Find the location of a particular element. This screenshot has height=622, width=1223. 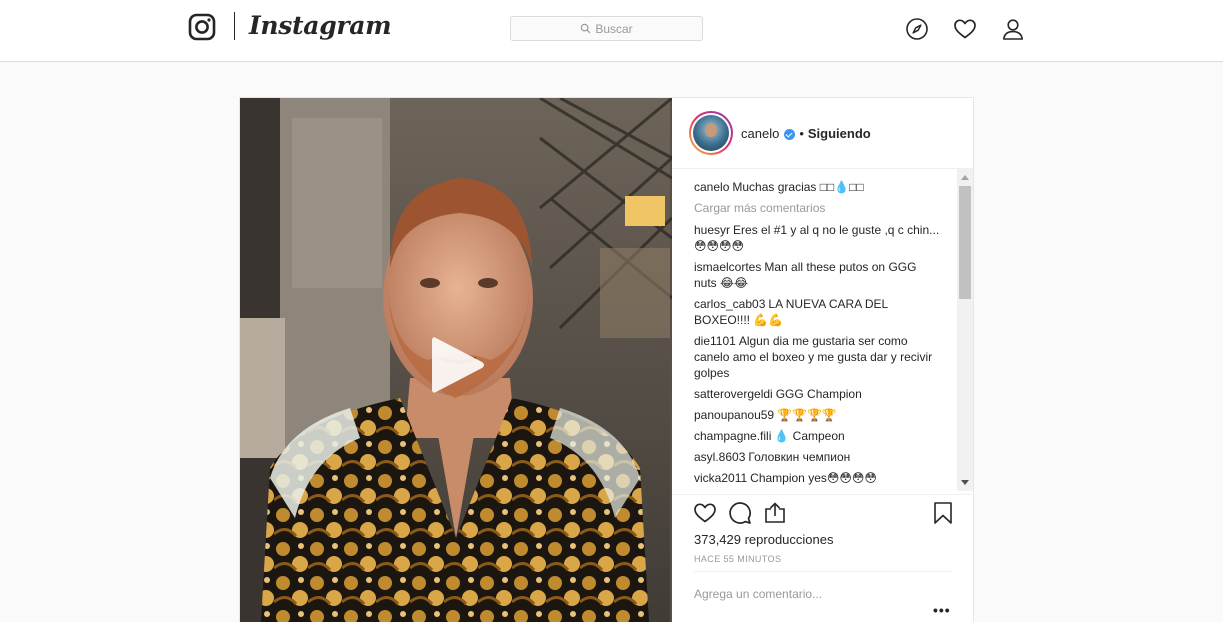

search-input: Buscar is located at coordinates (606, 28).